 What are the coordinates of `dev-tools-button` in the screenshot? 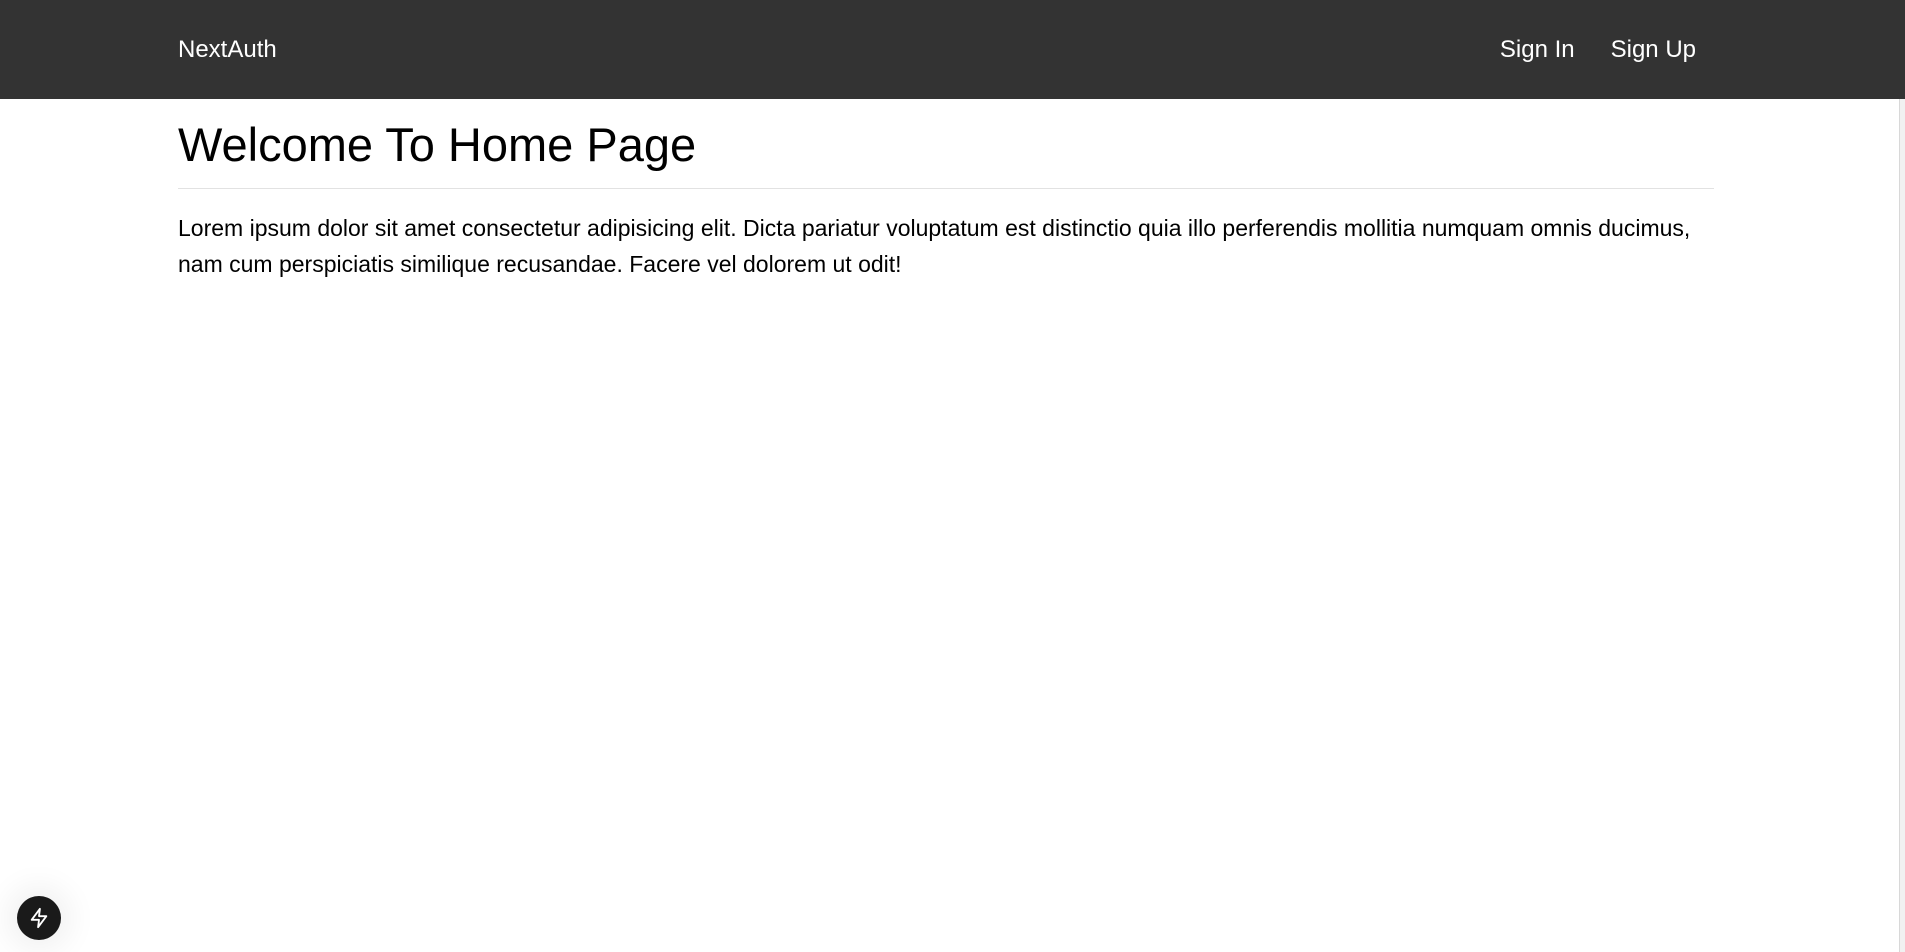 It's located at (39, 918).